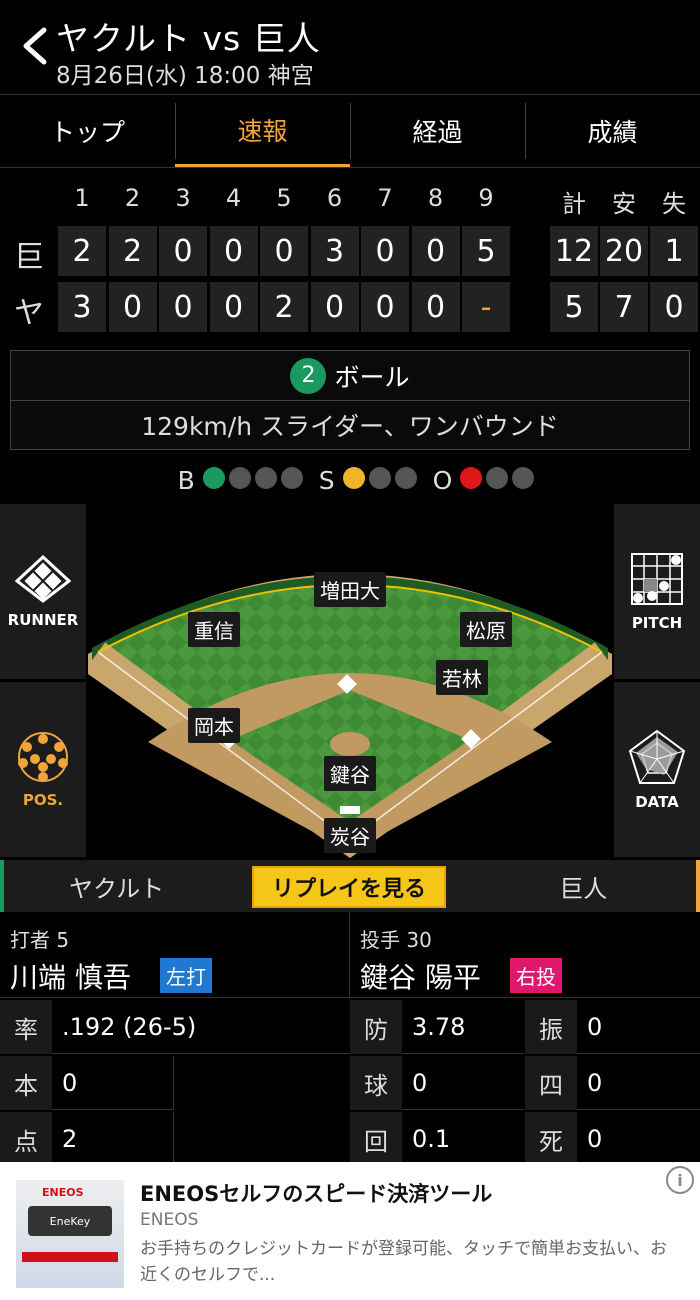 The width and height of the screenshot is (700, 1300). What do you see at coordinates (175, 955) in the screenshot?
I see `batter-card: 打者 5 川端 慎吾 左打` at bounding box center [175, 955].